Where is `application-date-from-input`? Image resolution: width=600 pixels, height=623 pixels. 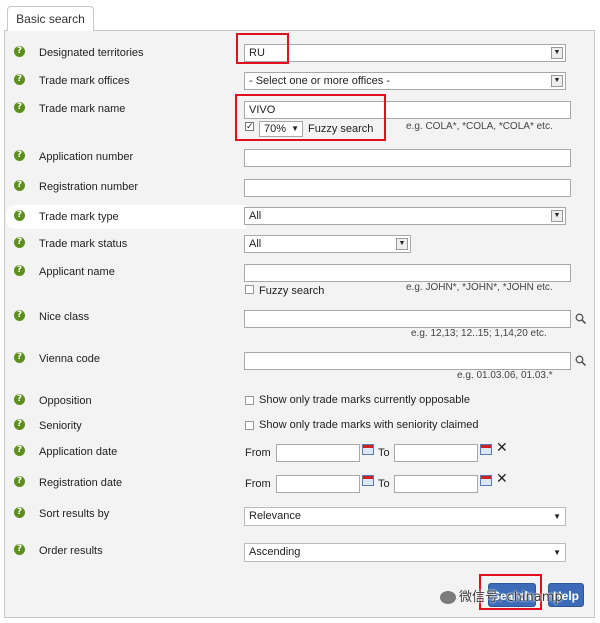
application-date-from-input is located at coordinates (318, 453).